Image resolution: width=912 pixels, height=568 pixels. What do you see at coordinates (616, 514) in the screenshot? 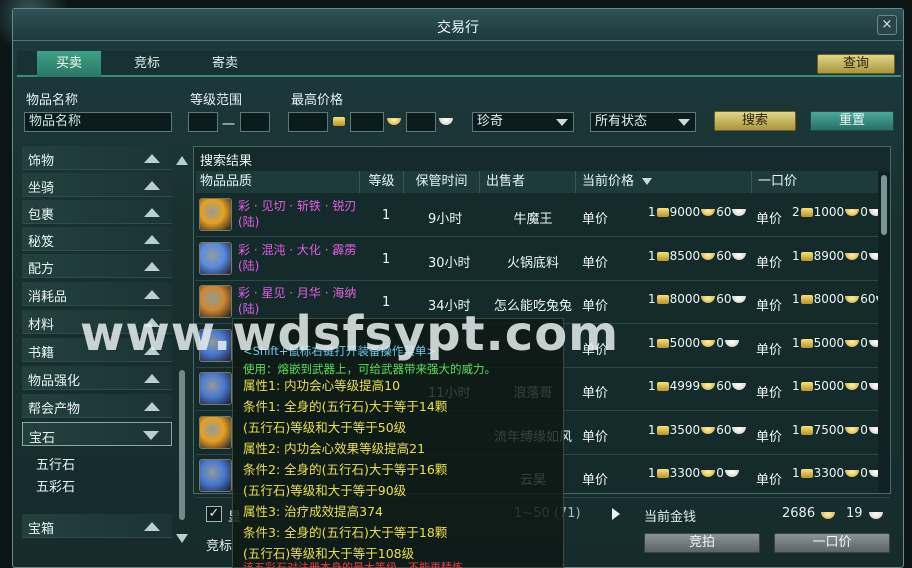
I see `next-page-icon` at bounding box center [616, 514].